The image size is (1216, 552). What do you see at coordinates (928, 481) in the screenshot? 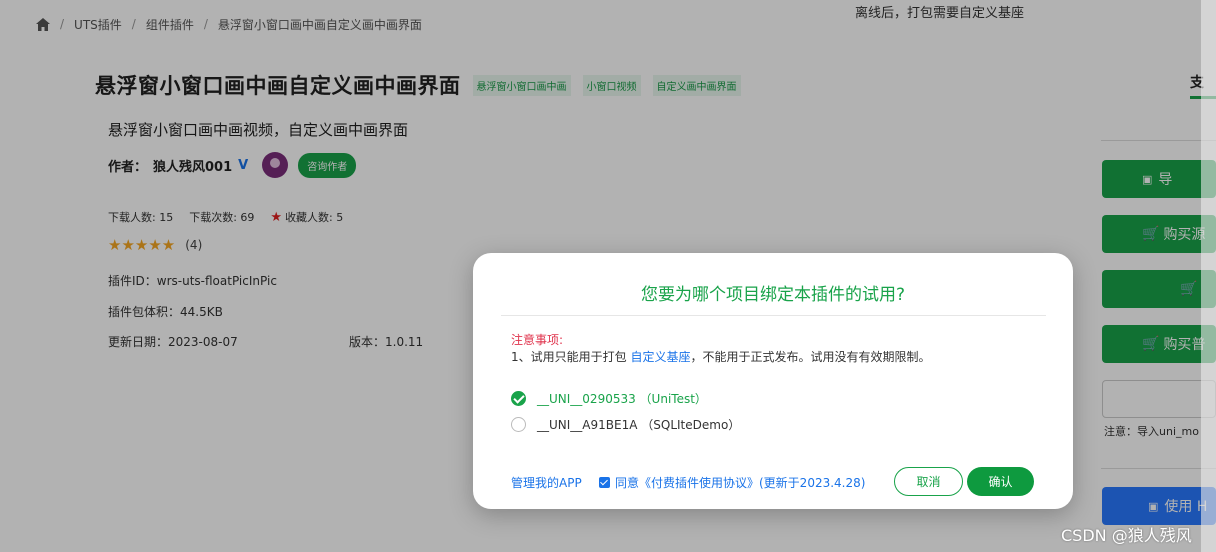
I see `cancel-button: 取消` at bounding box center [928, 481].